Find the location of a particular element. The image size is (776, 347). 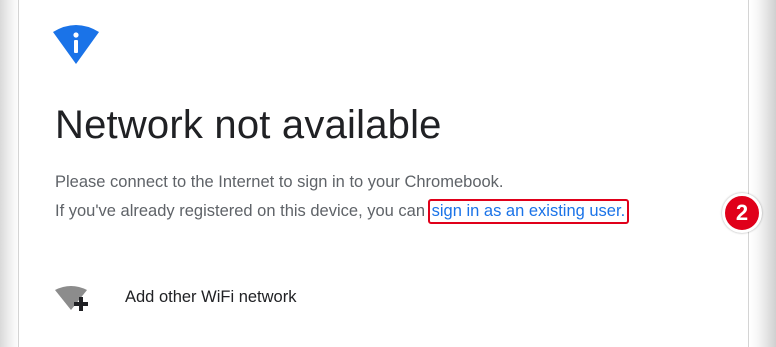

wifi-add-icon is located at coordinates (71, 298).